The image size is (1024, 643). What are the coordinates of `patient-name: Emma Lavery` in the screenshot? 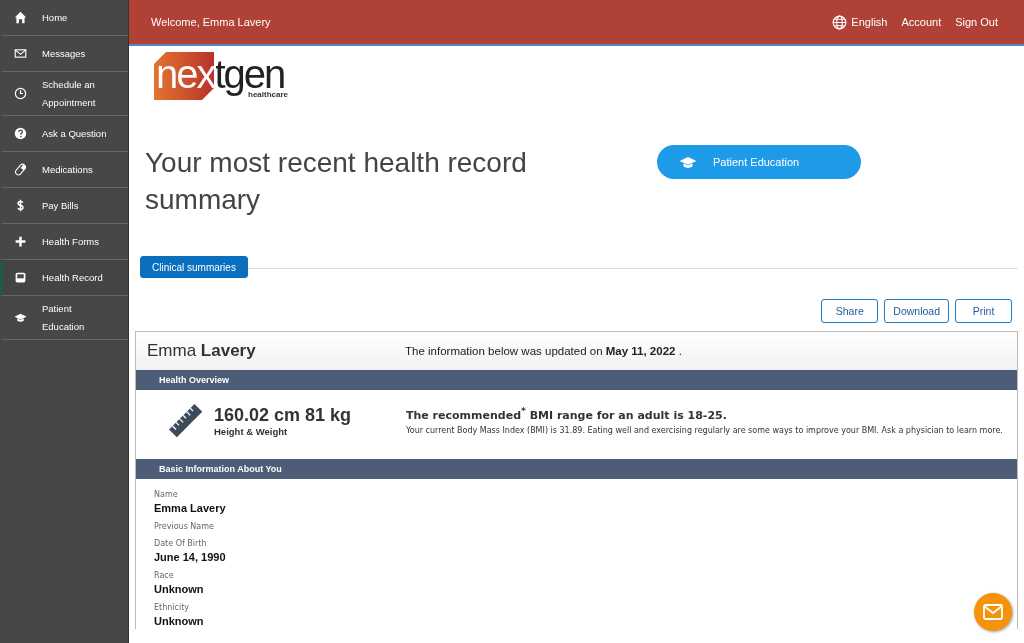 It's located at (202, 351).